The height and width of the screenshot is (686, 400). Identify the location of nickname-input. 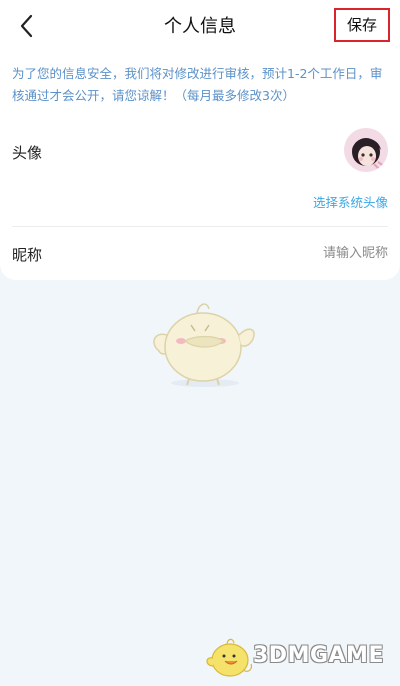
(288, 253).